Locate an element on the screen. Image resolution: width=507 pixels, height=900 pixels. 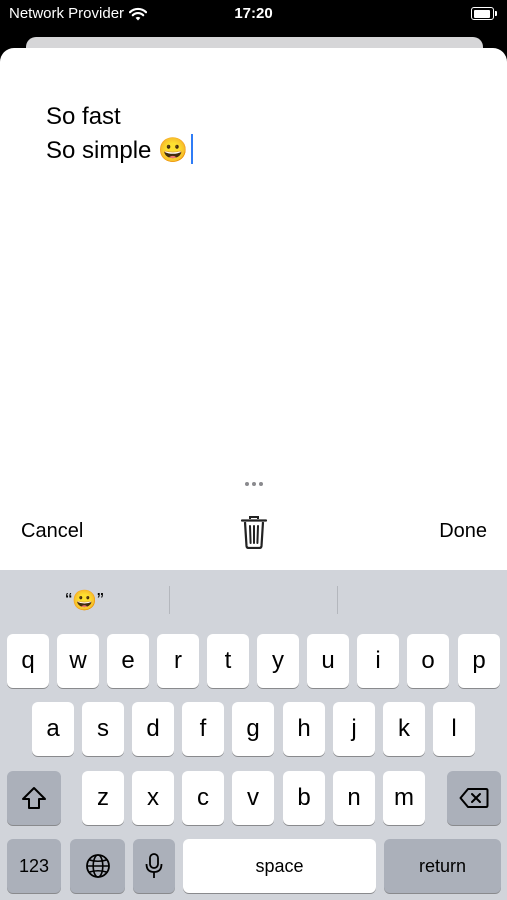
globe-icon is located at coordinates (97, 866).